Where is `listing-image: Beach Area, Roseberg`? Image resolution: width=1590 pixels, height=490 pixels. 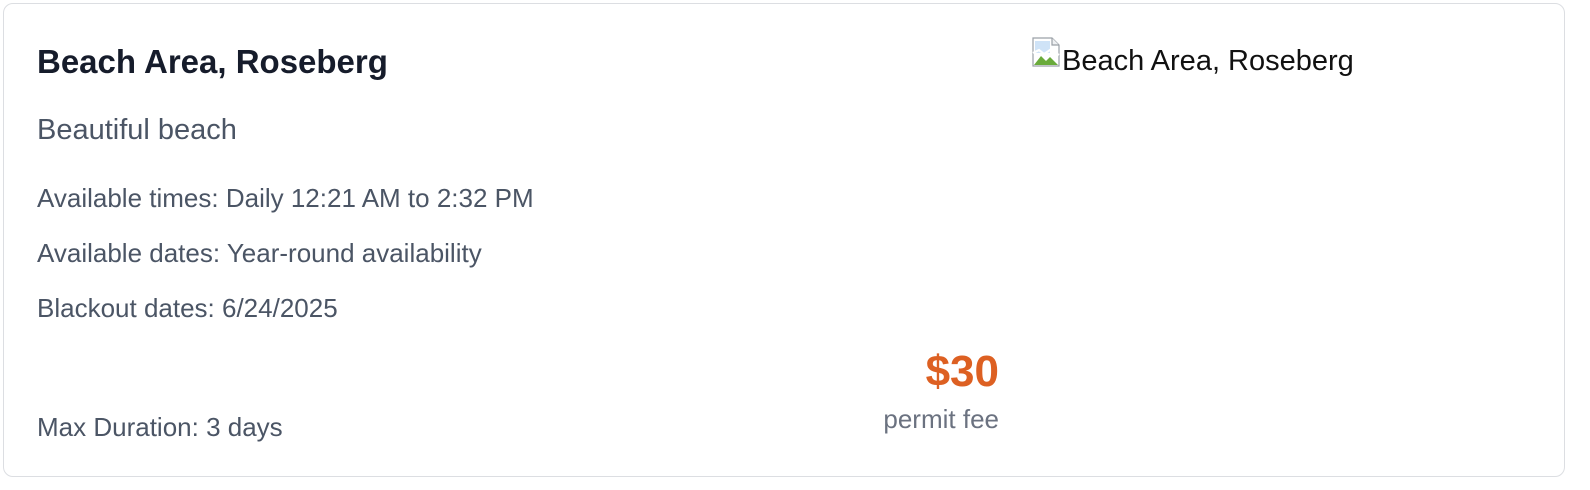 listing-image: Beach Area, Roseberg is located at coordinates (1192, 57).